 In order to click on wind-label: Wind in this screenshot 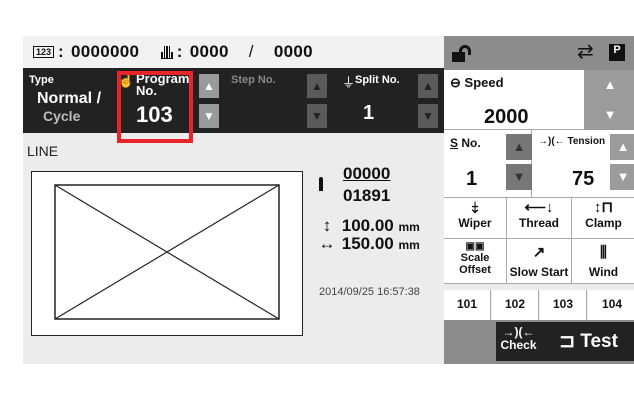, I will do `click(603, 272)`.